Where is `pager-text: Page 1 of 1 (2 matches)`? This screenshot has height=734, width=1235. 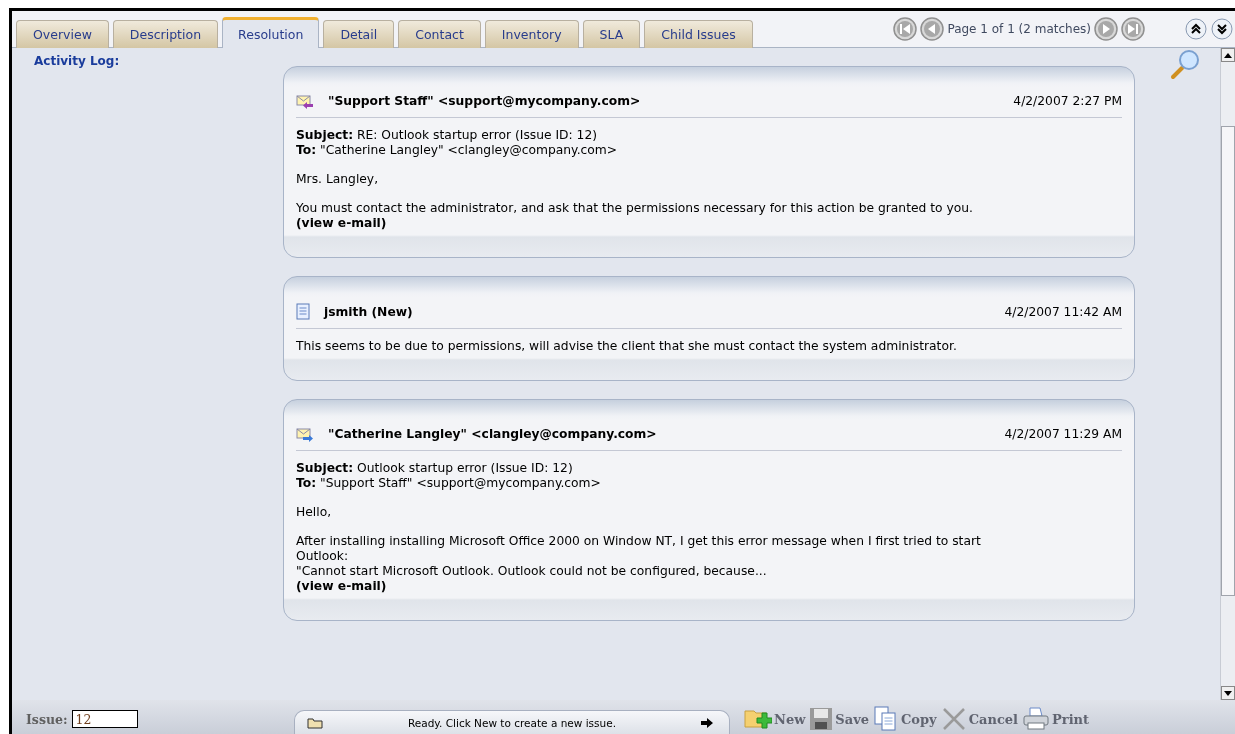
pager-text: Page 1 of 1 (2 matches) is located at coordinates (1019, 29).